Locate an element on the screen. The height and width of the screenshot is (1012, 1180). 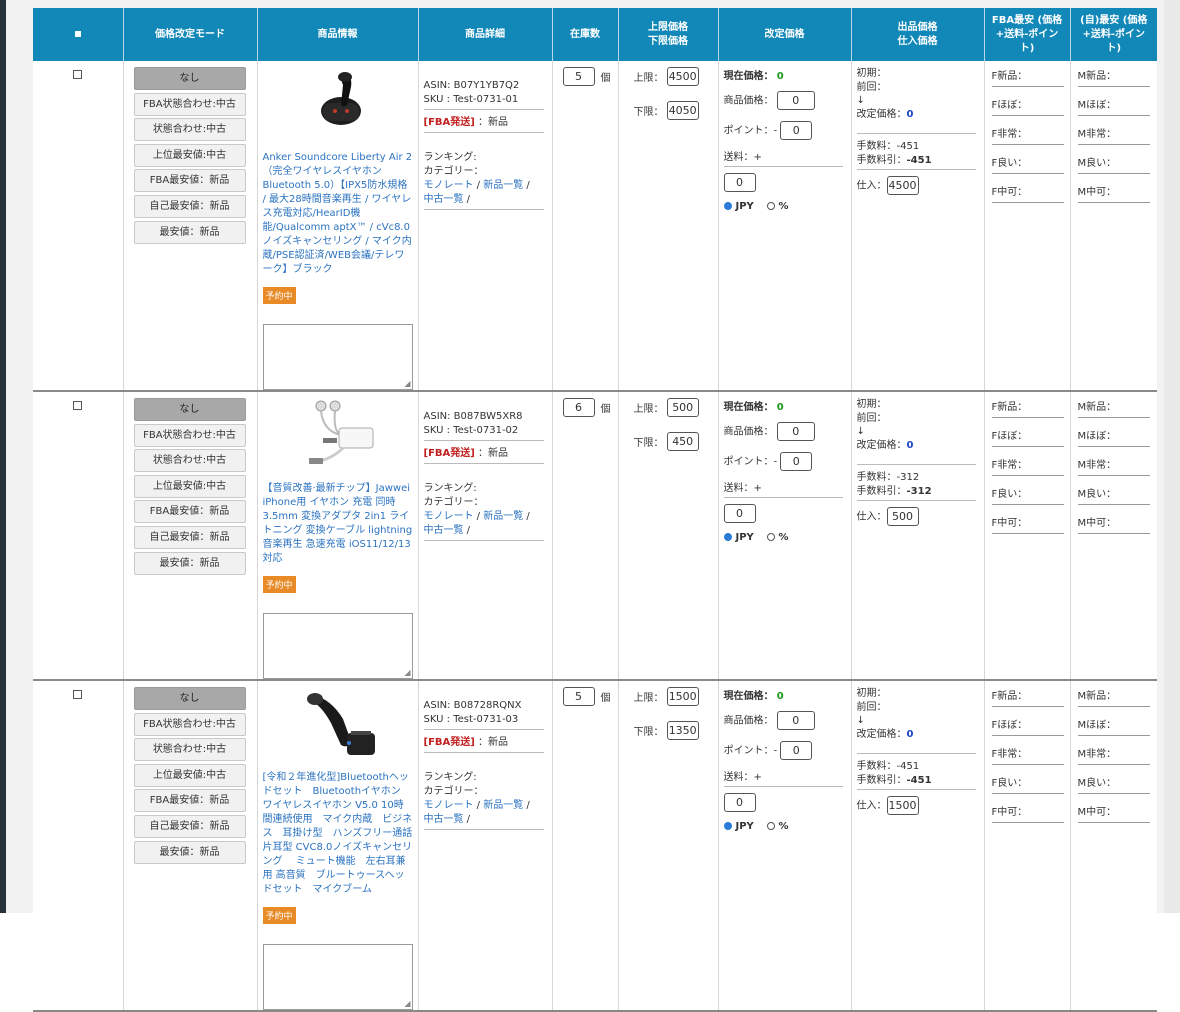
upper-limit-input: 1500 is located at coordinates (682, 696).